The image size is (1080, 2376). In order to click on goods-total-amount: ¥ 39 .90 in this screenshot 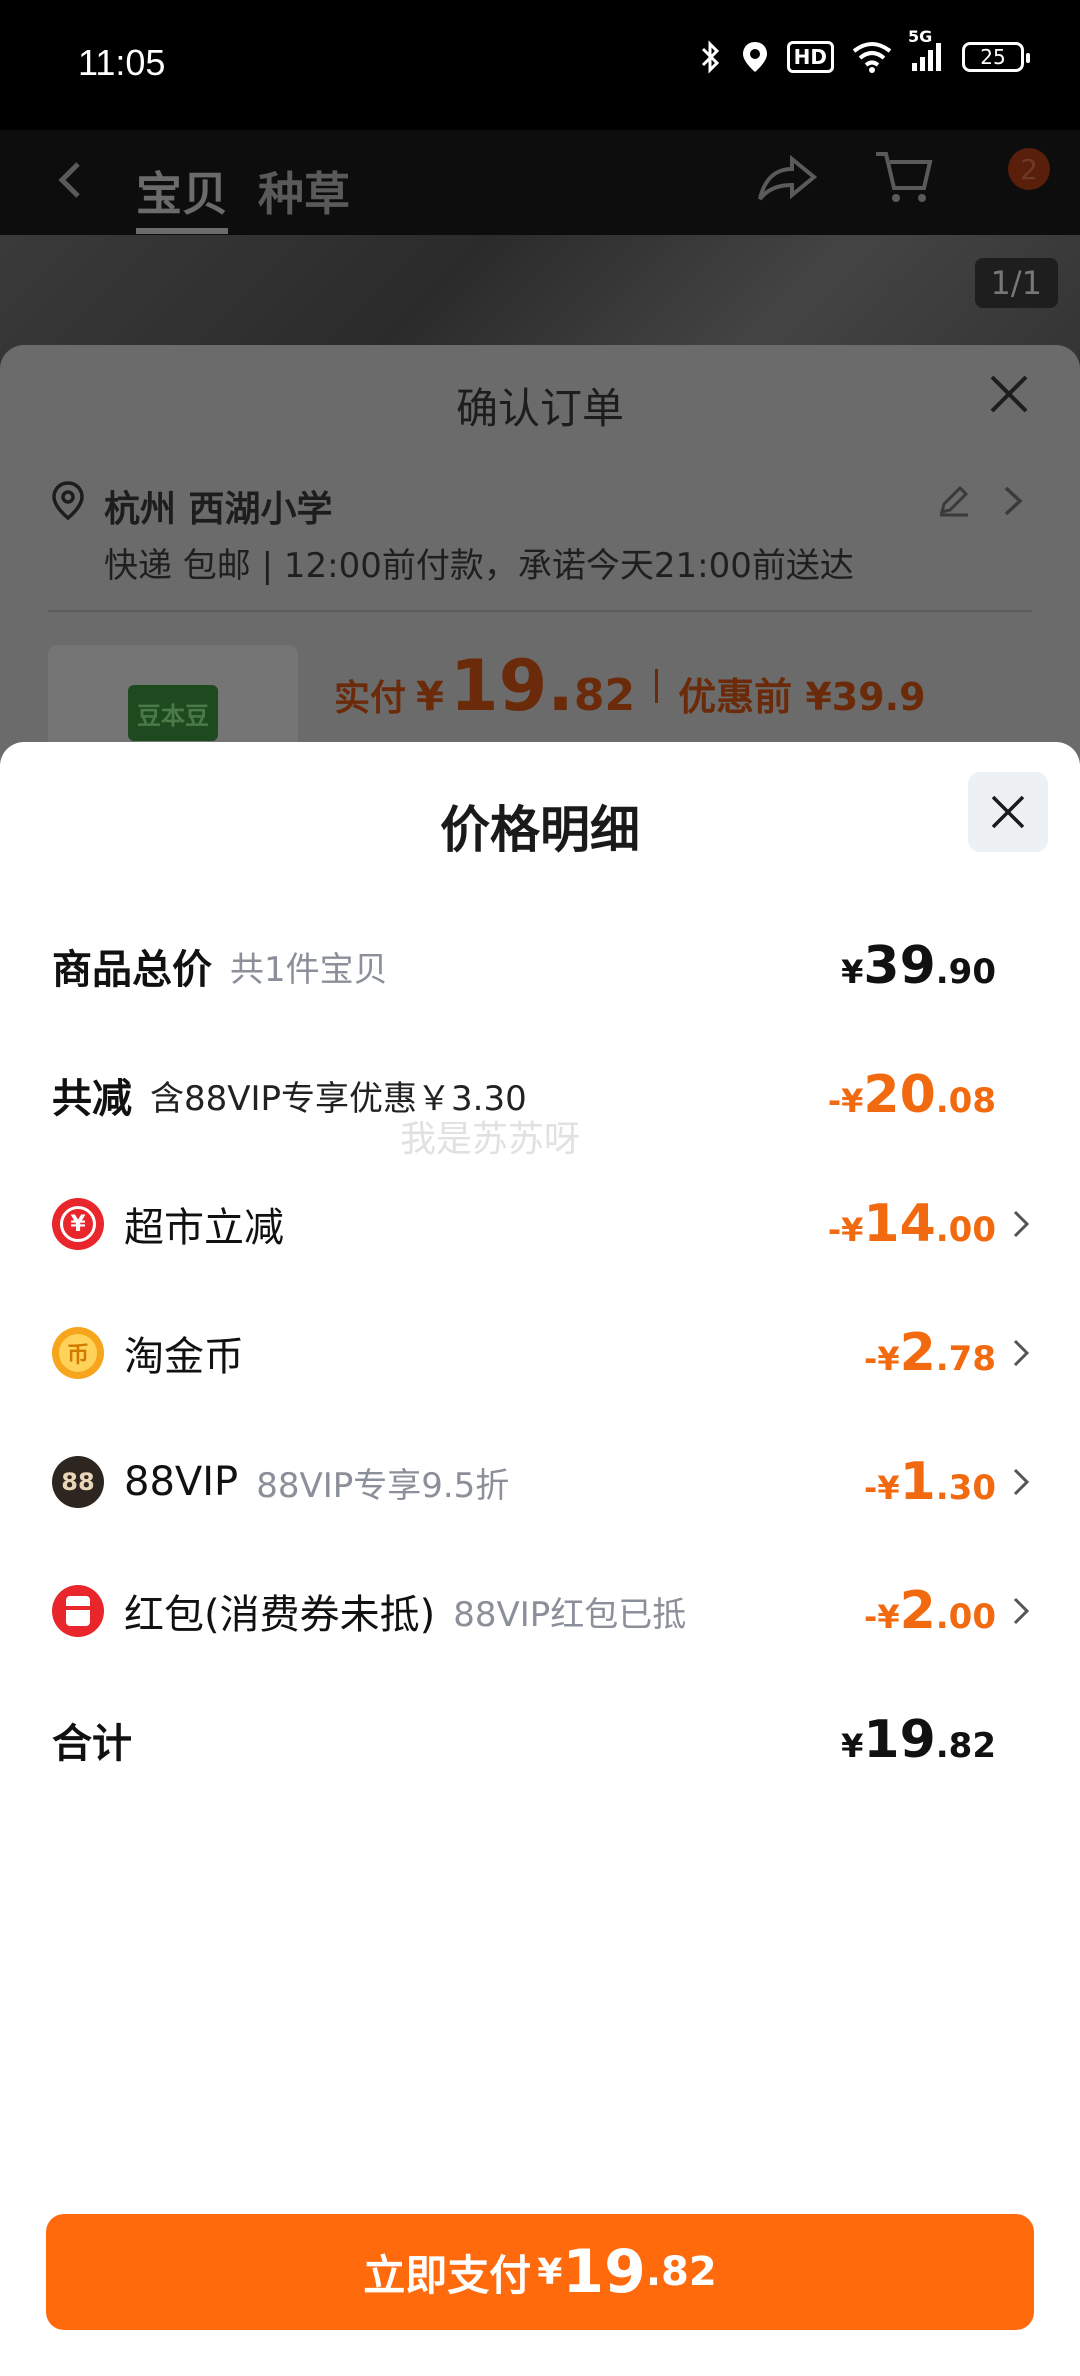, I will do `click(918, 966)`.